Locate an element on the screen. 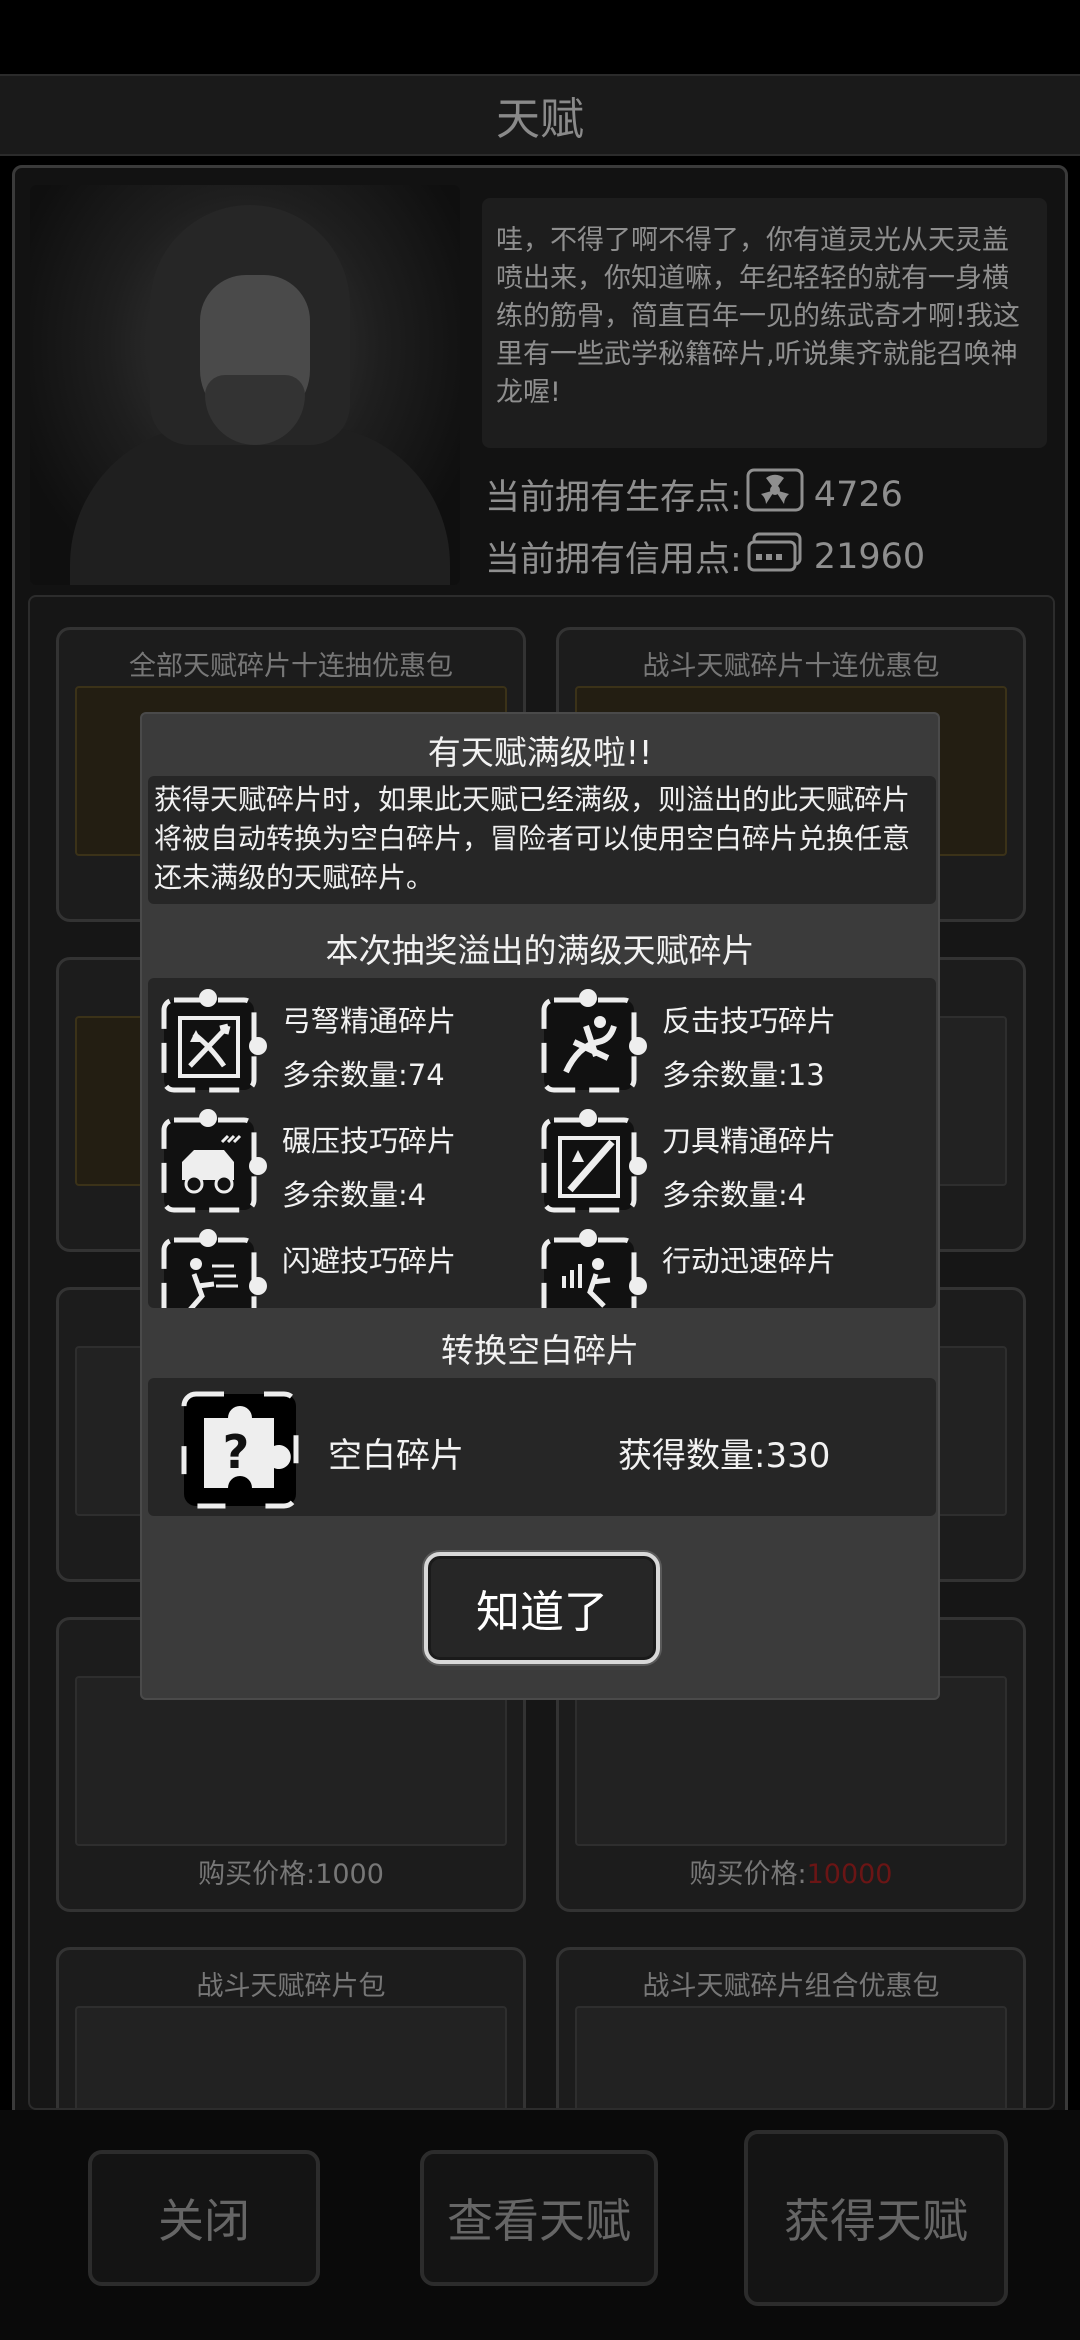  fragment-item: 刀具精通碎片 多余数量:4 is located at coordinates (718, 1155).